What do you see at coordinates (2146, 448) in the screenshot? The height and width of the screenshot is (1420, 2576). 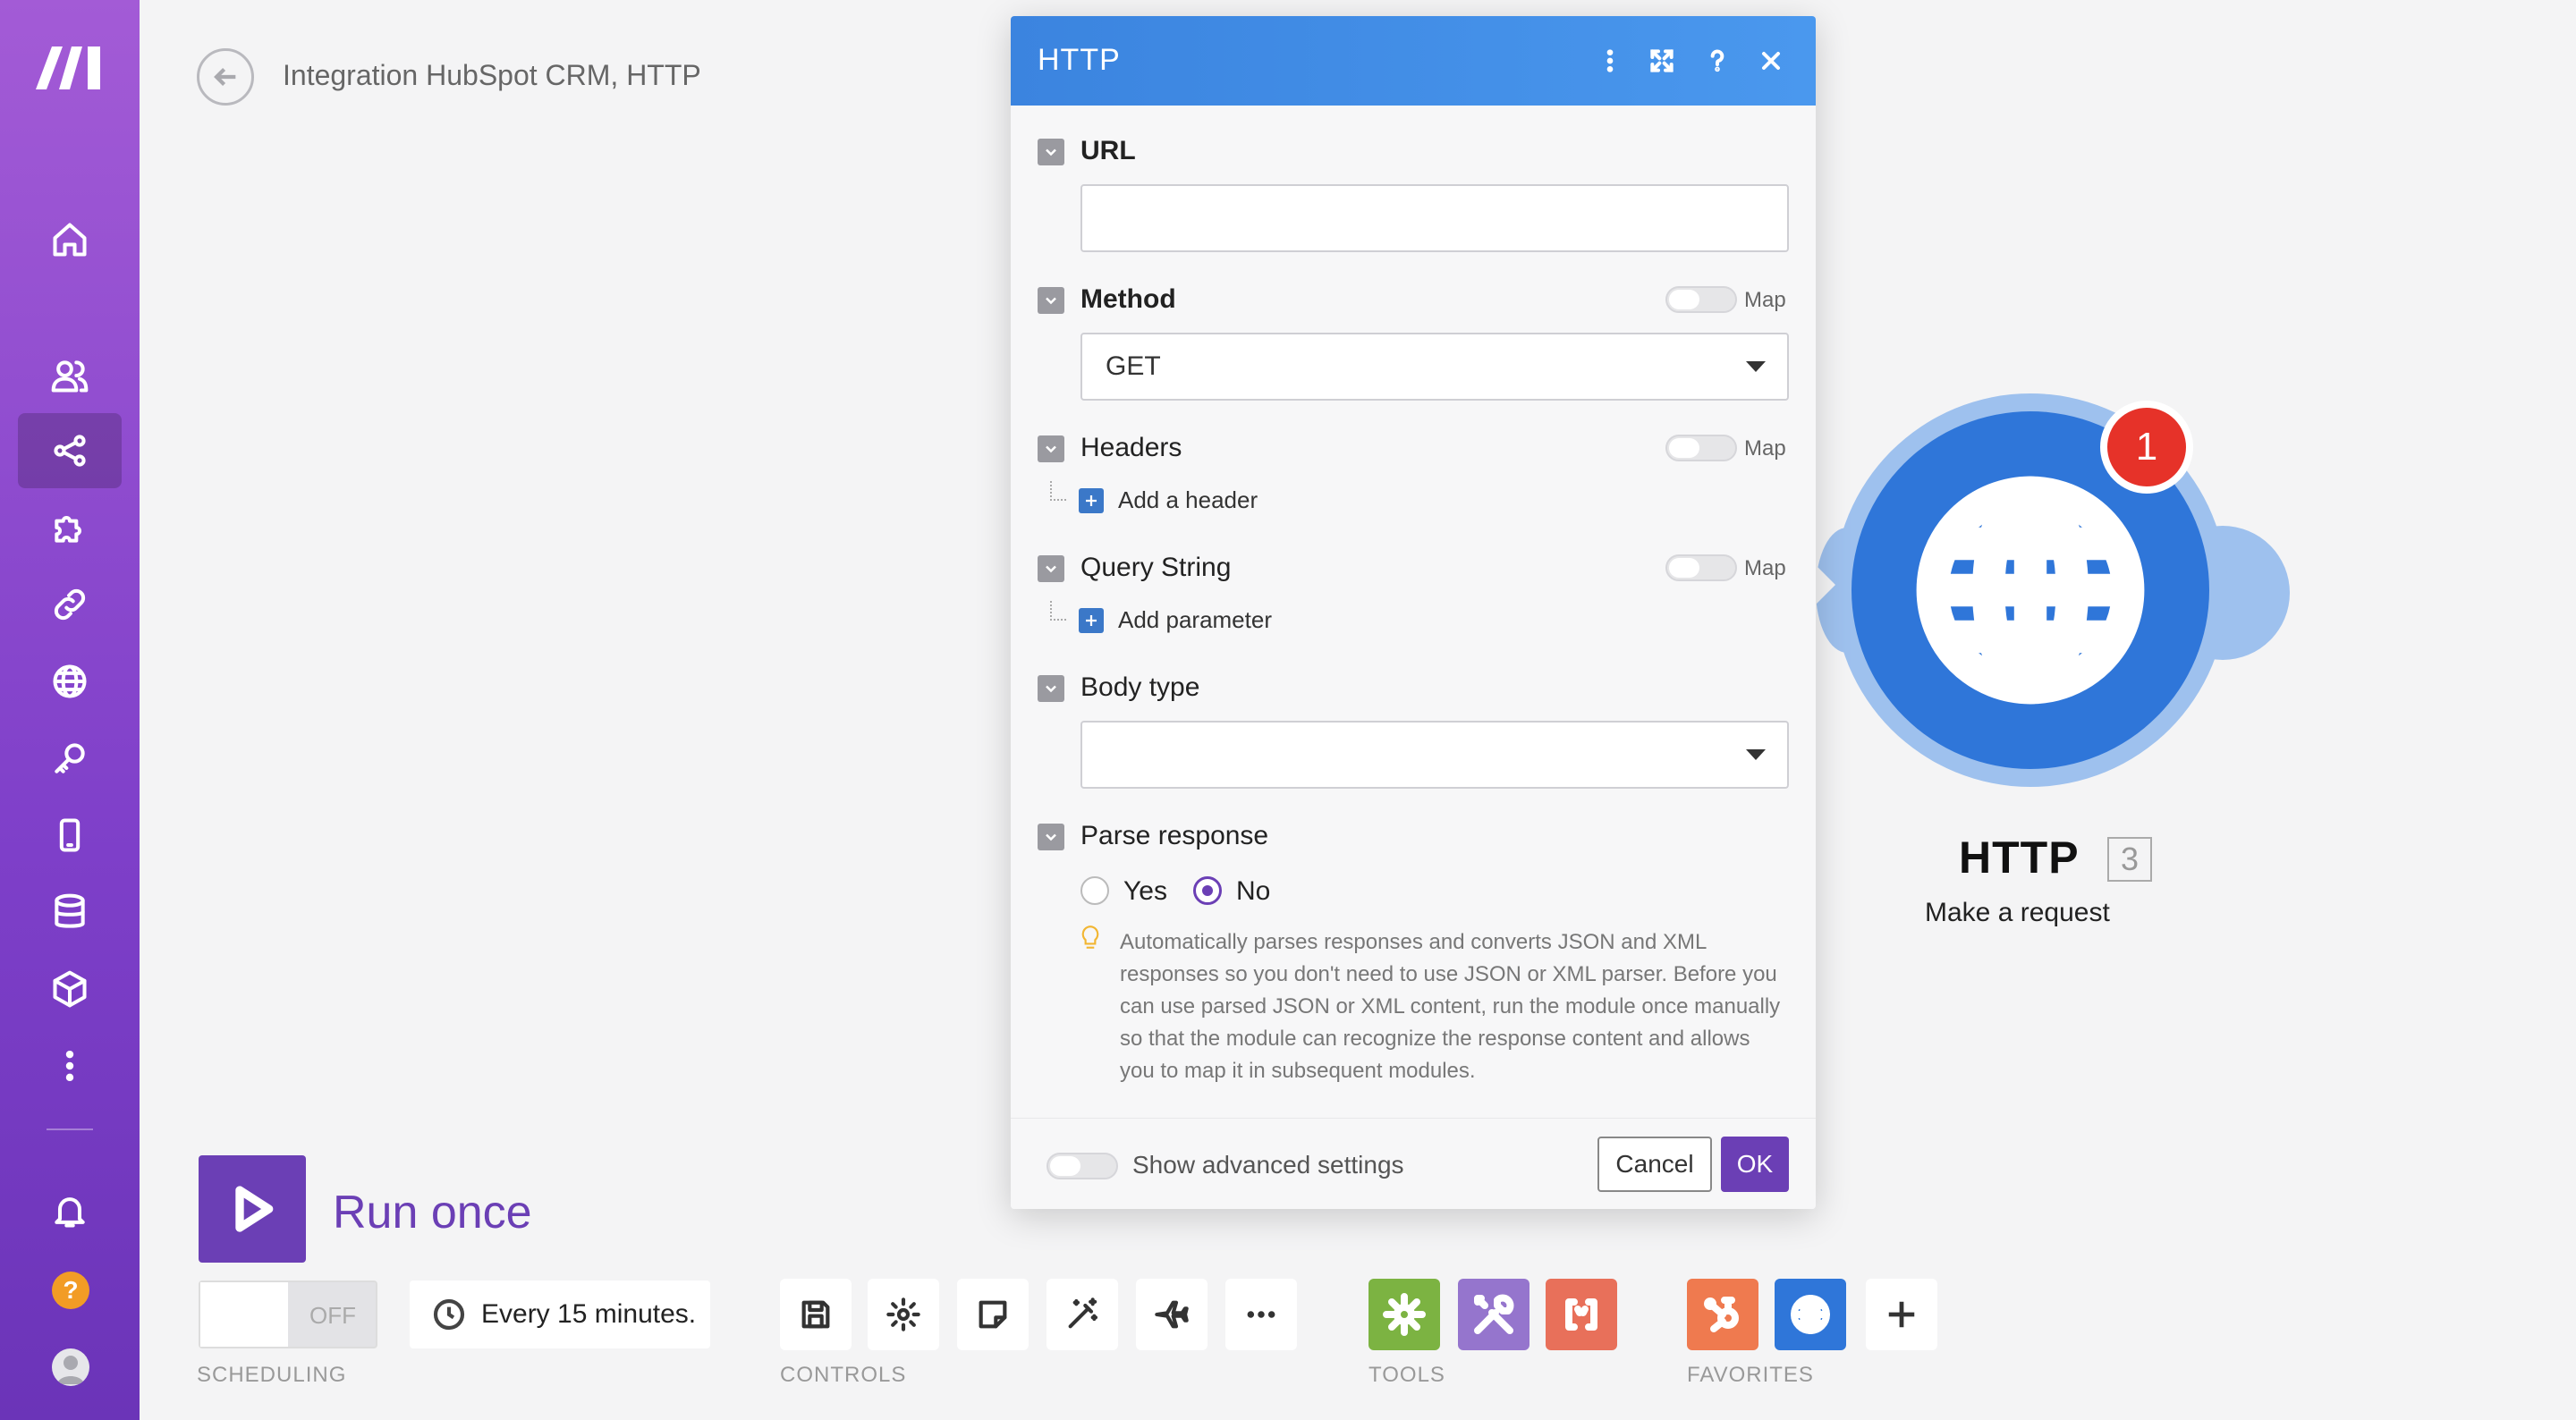 I see `module-badge: 1` at bounding box center [2146, 448].